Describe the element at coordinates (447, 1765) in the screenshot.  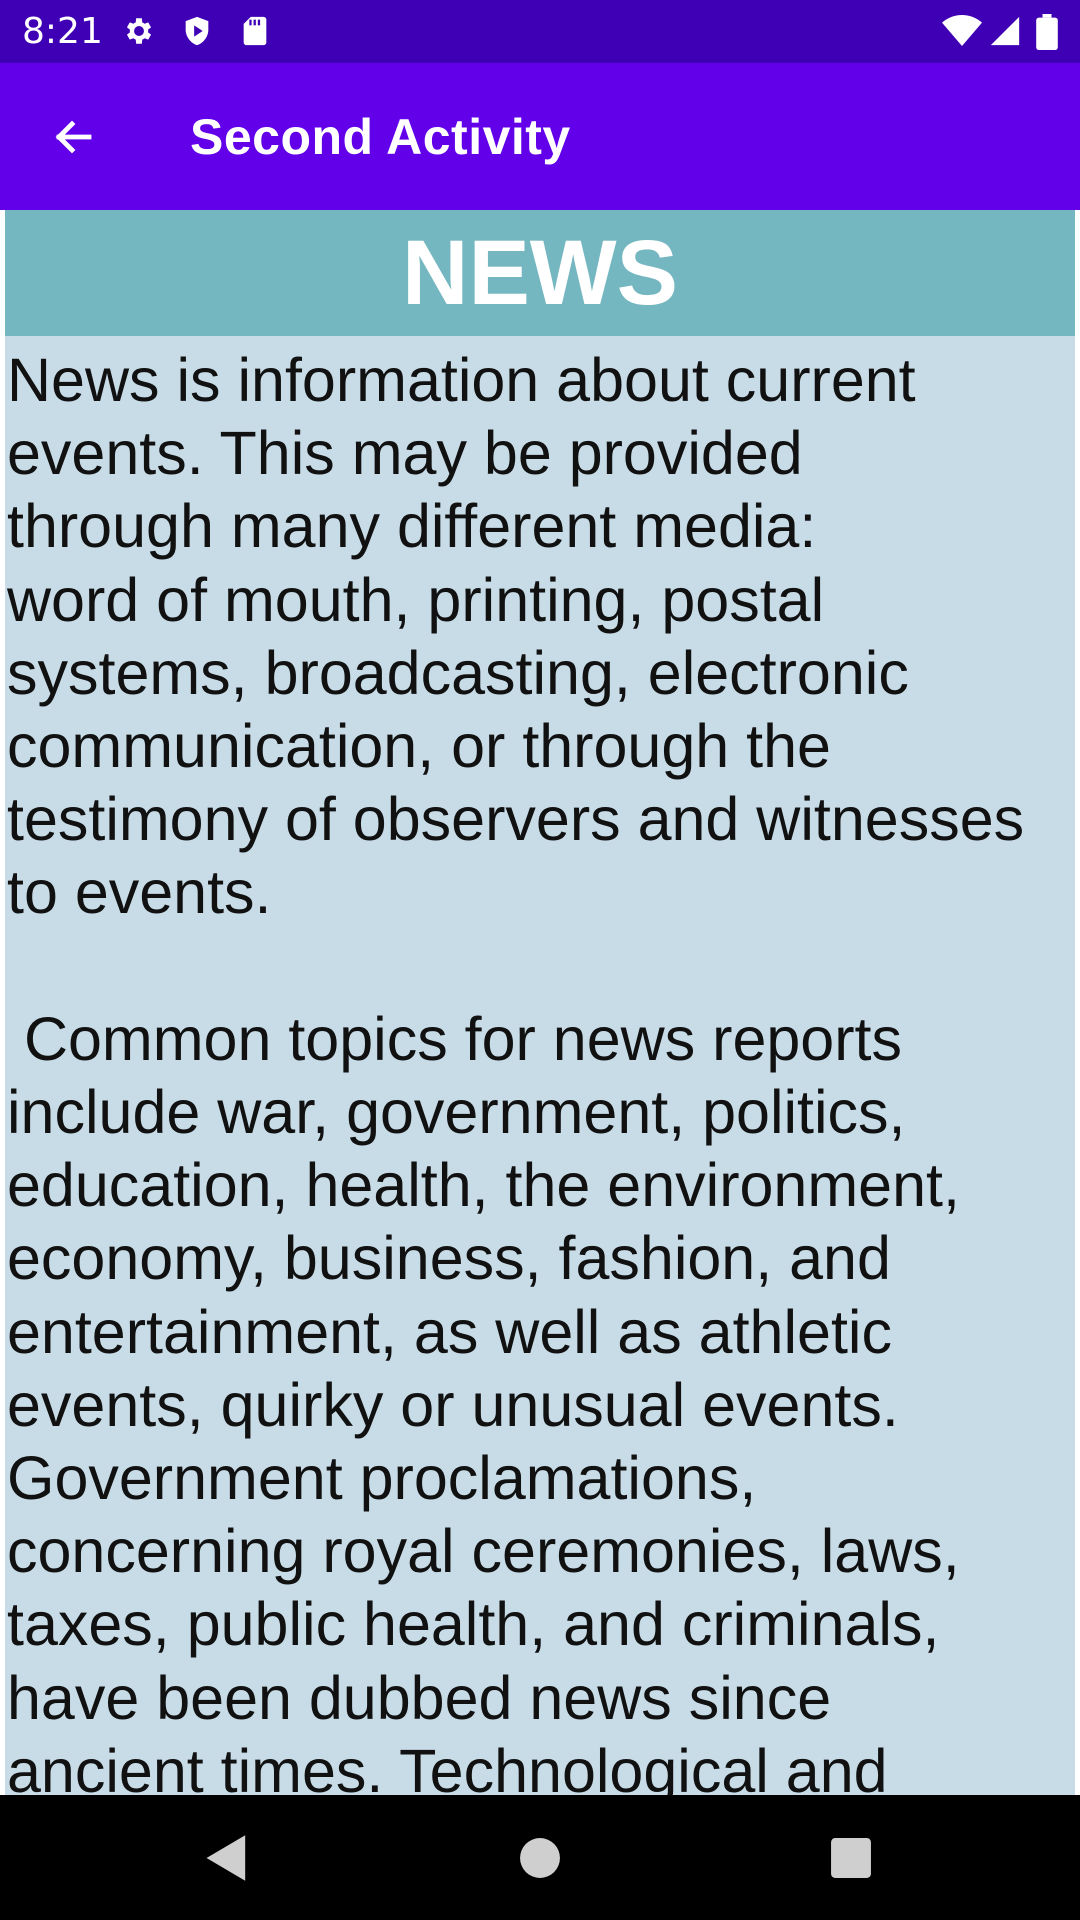
I see `news-body-line: ancient times. Technological and` at that location.